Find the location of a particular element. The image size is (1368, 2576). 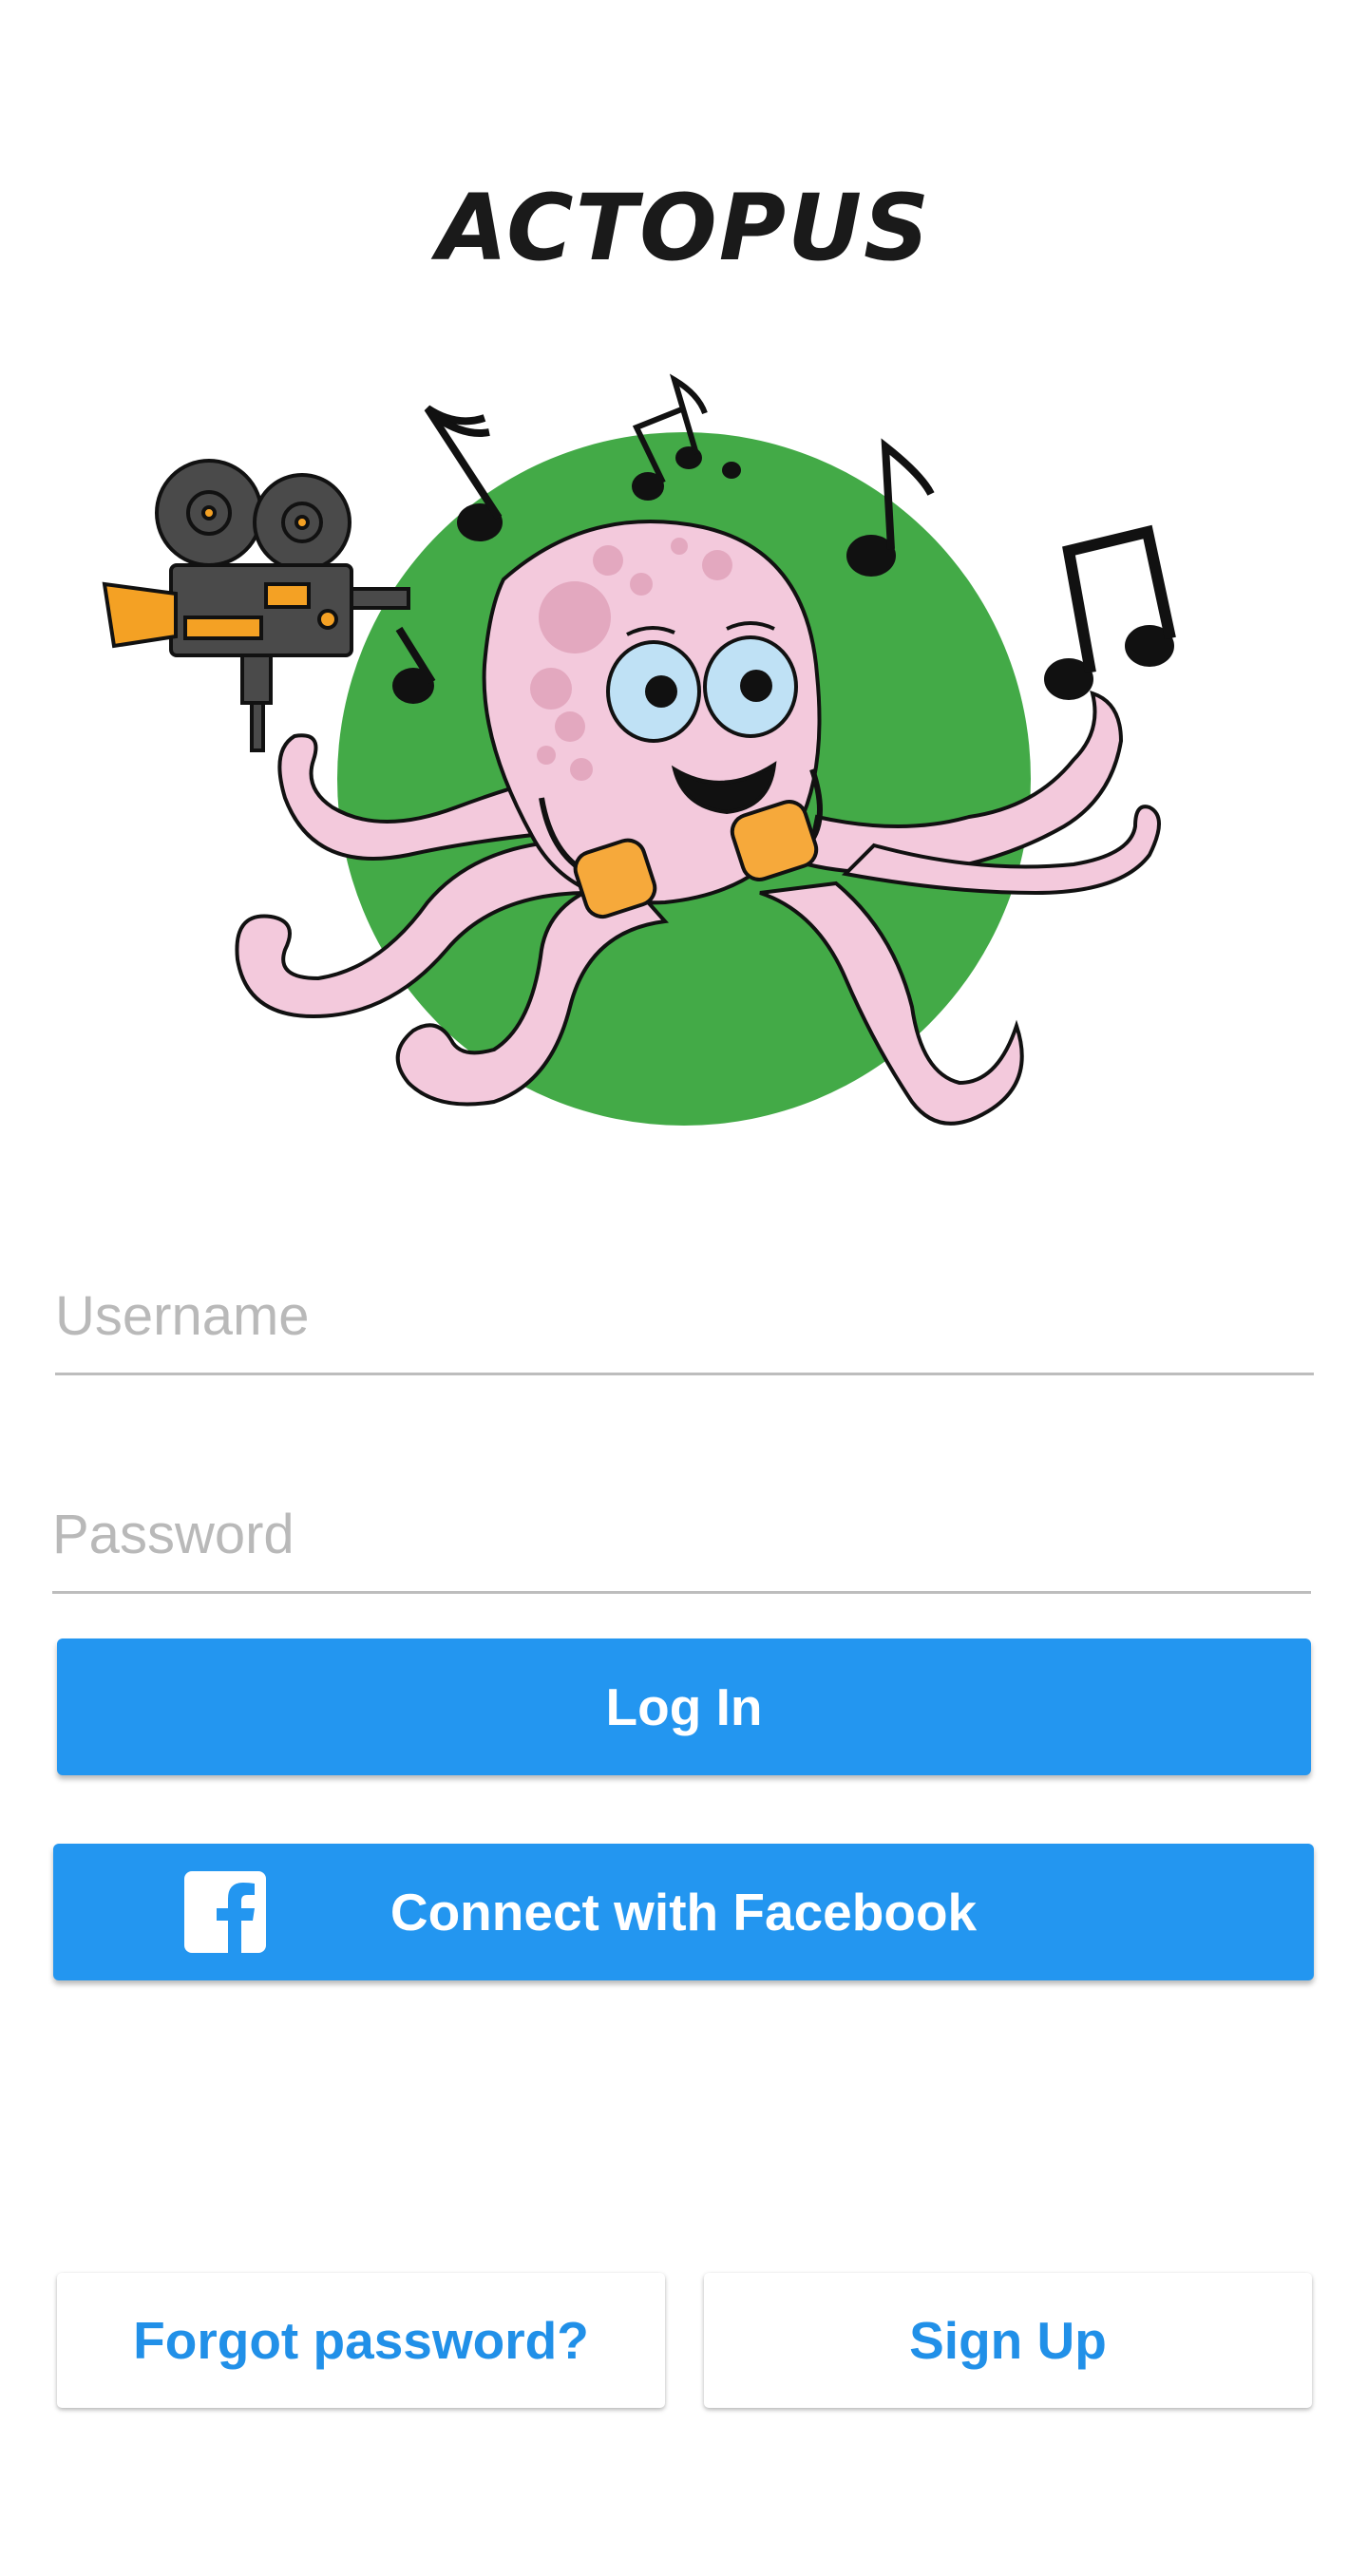

password-field is located at coordinates (681, 1535).